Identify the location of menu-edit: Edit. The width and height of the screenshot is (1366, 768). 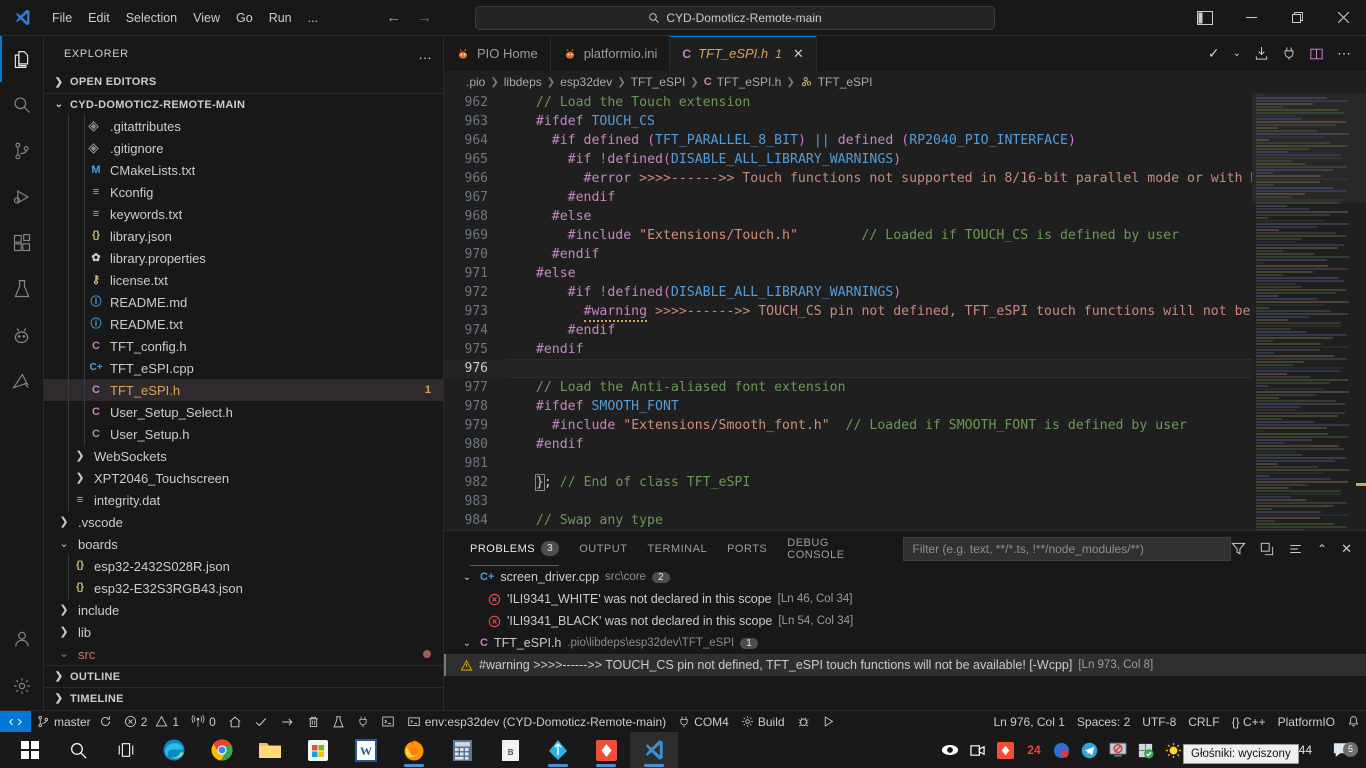
(99, 18).